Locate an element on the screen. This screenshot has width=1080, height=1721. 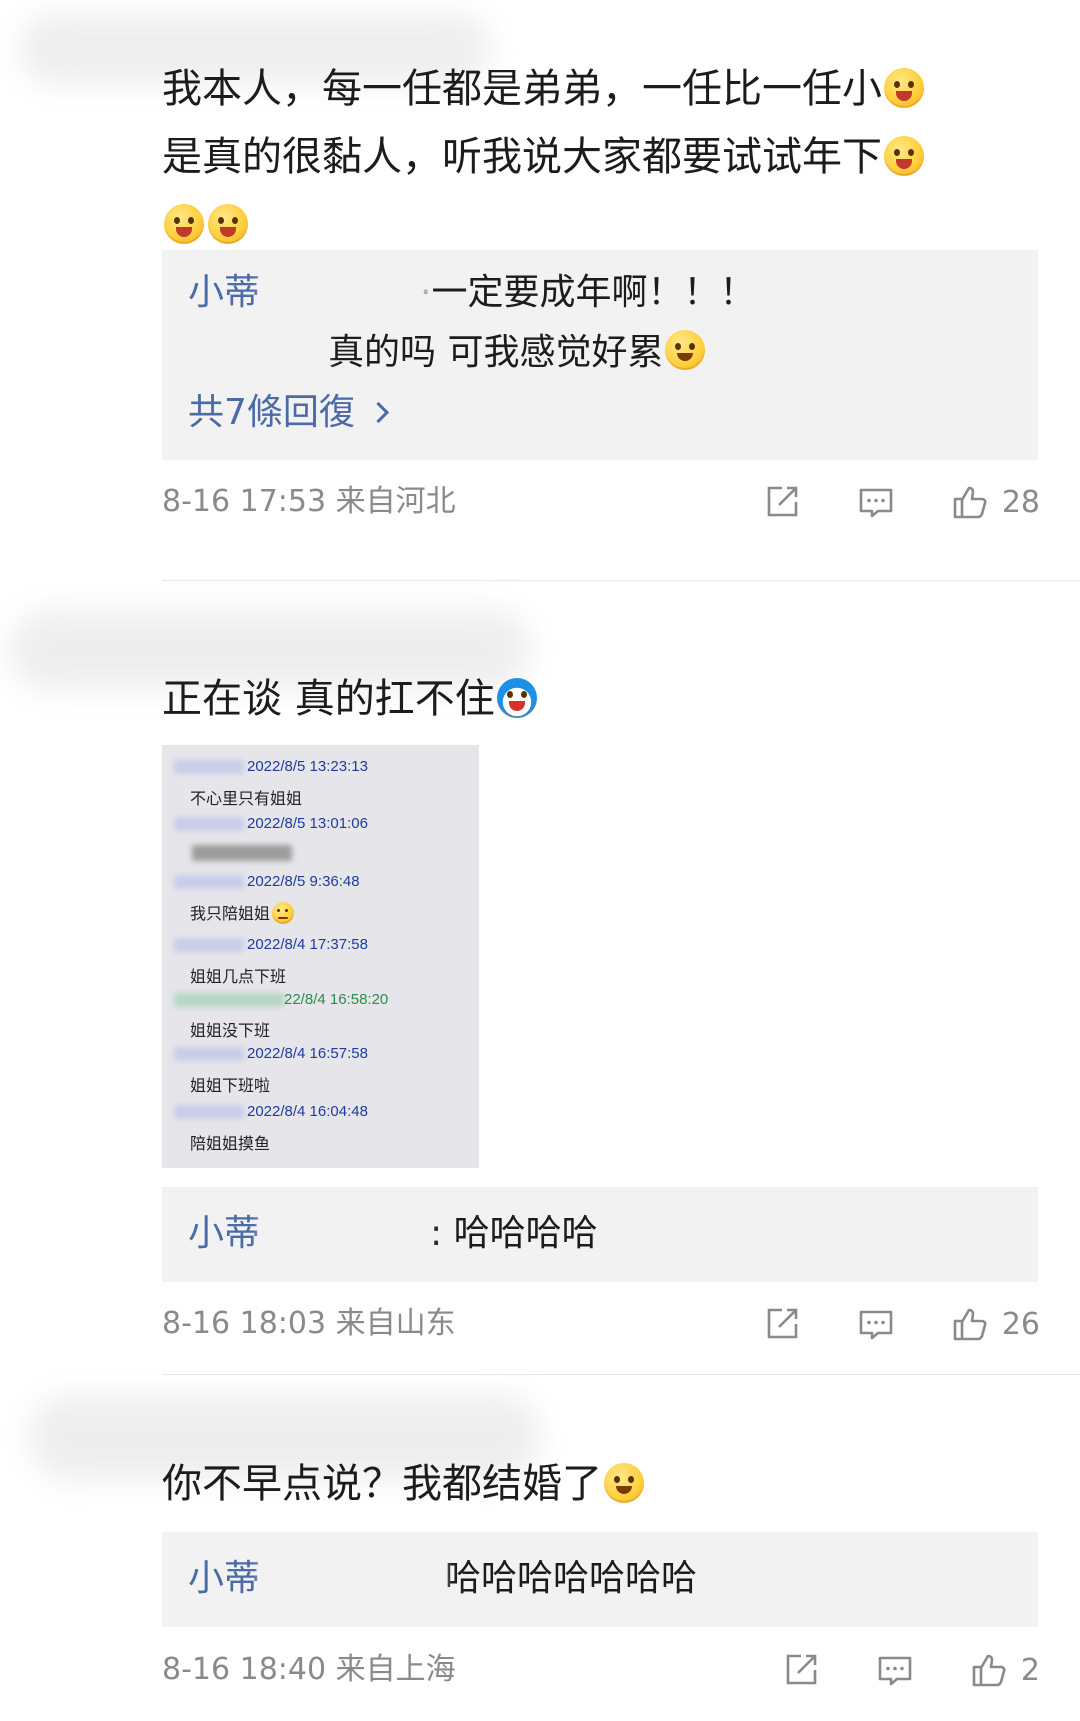
message-time: 2022/8/5 9:36:48 is located at coordinates (303, 881).